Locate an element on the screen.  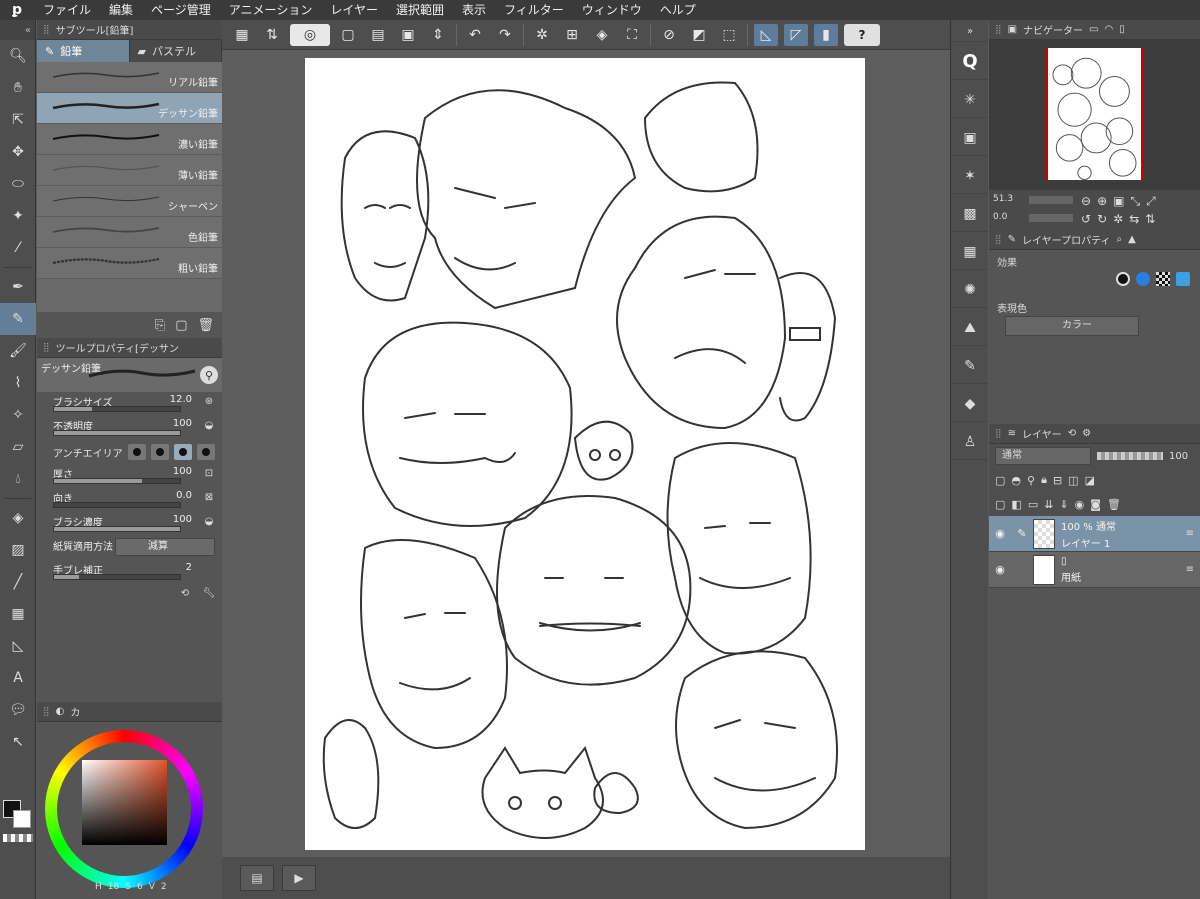
reset-rotation-icon: ✲ is located at coordinates (1118, 219).